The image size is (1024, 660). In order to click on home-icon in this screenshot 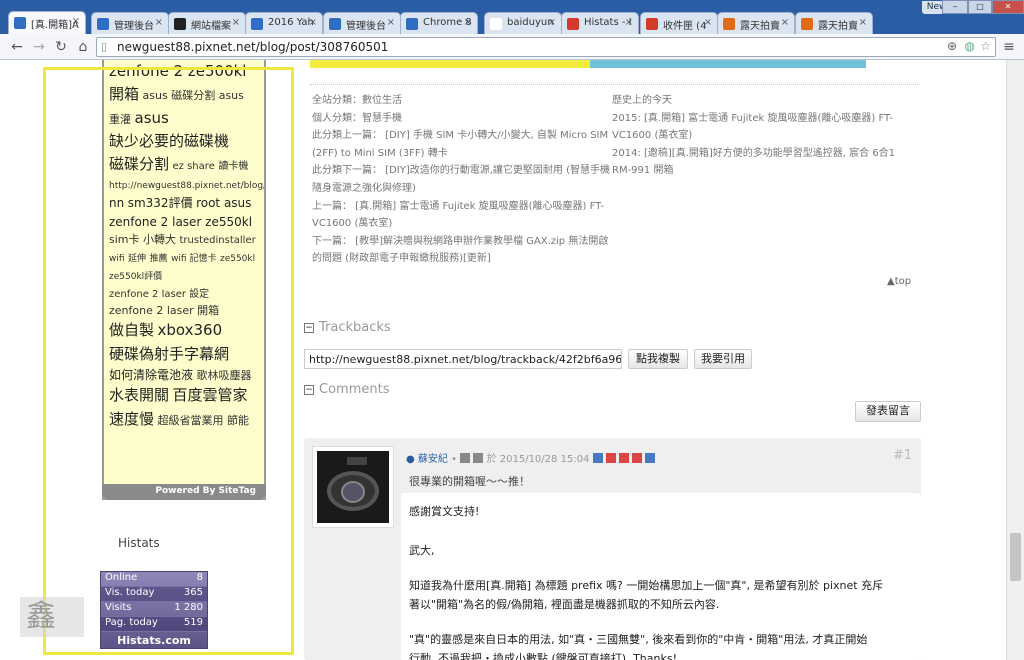, I will do `click(465, 458)`.